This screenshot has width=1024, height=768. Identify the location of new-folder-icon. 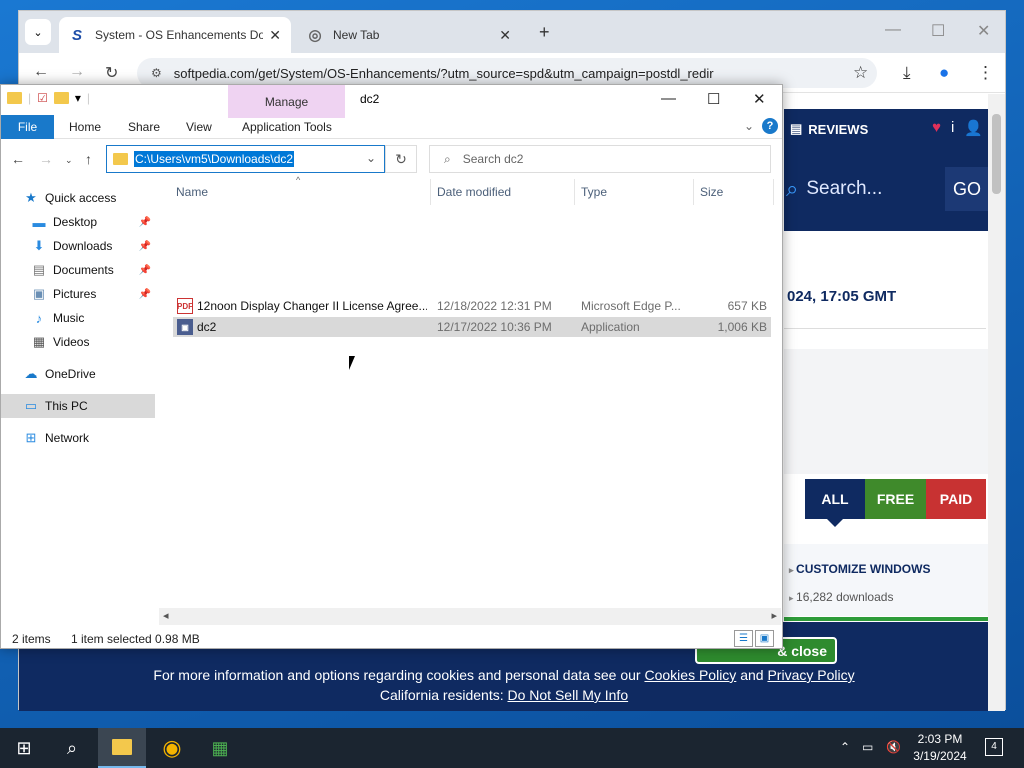
(61, 98).